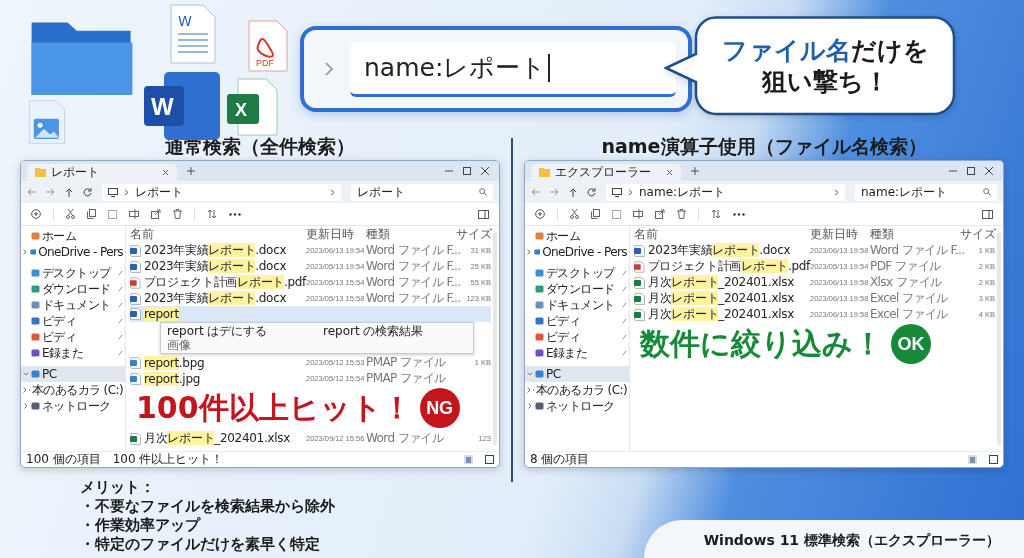 This screenshot has height=558, width=1024. I want to click on status-text: 8 個の項目, so click(560, 459).